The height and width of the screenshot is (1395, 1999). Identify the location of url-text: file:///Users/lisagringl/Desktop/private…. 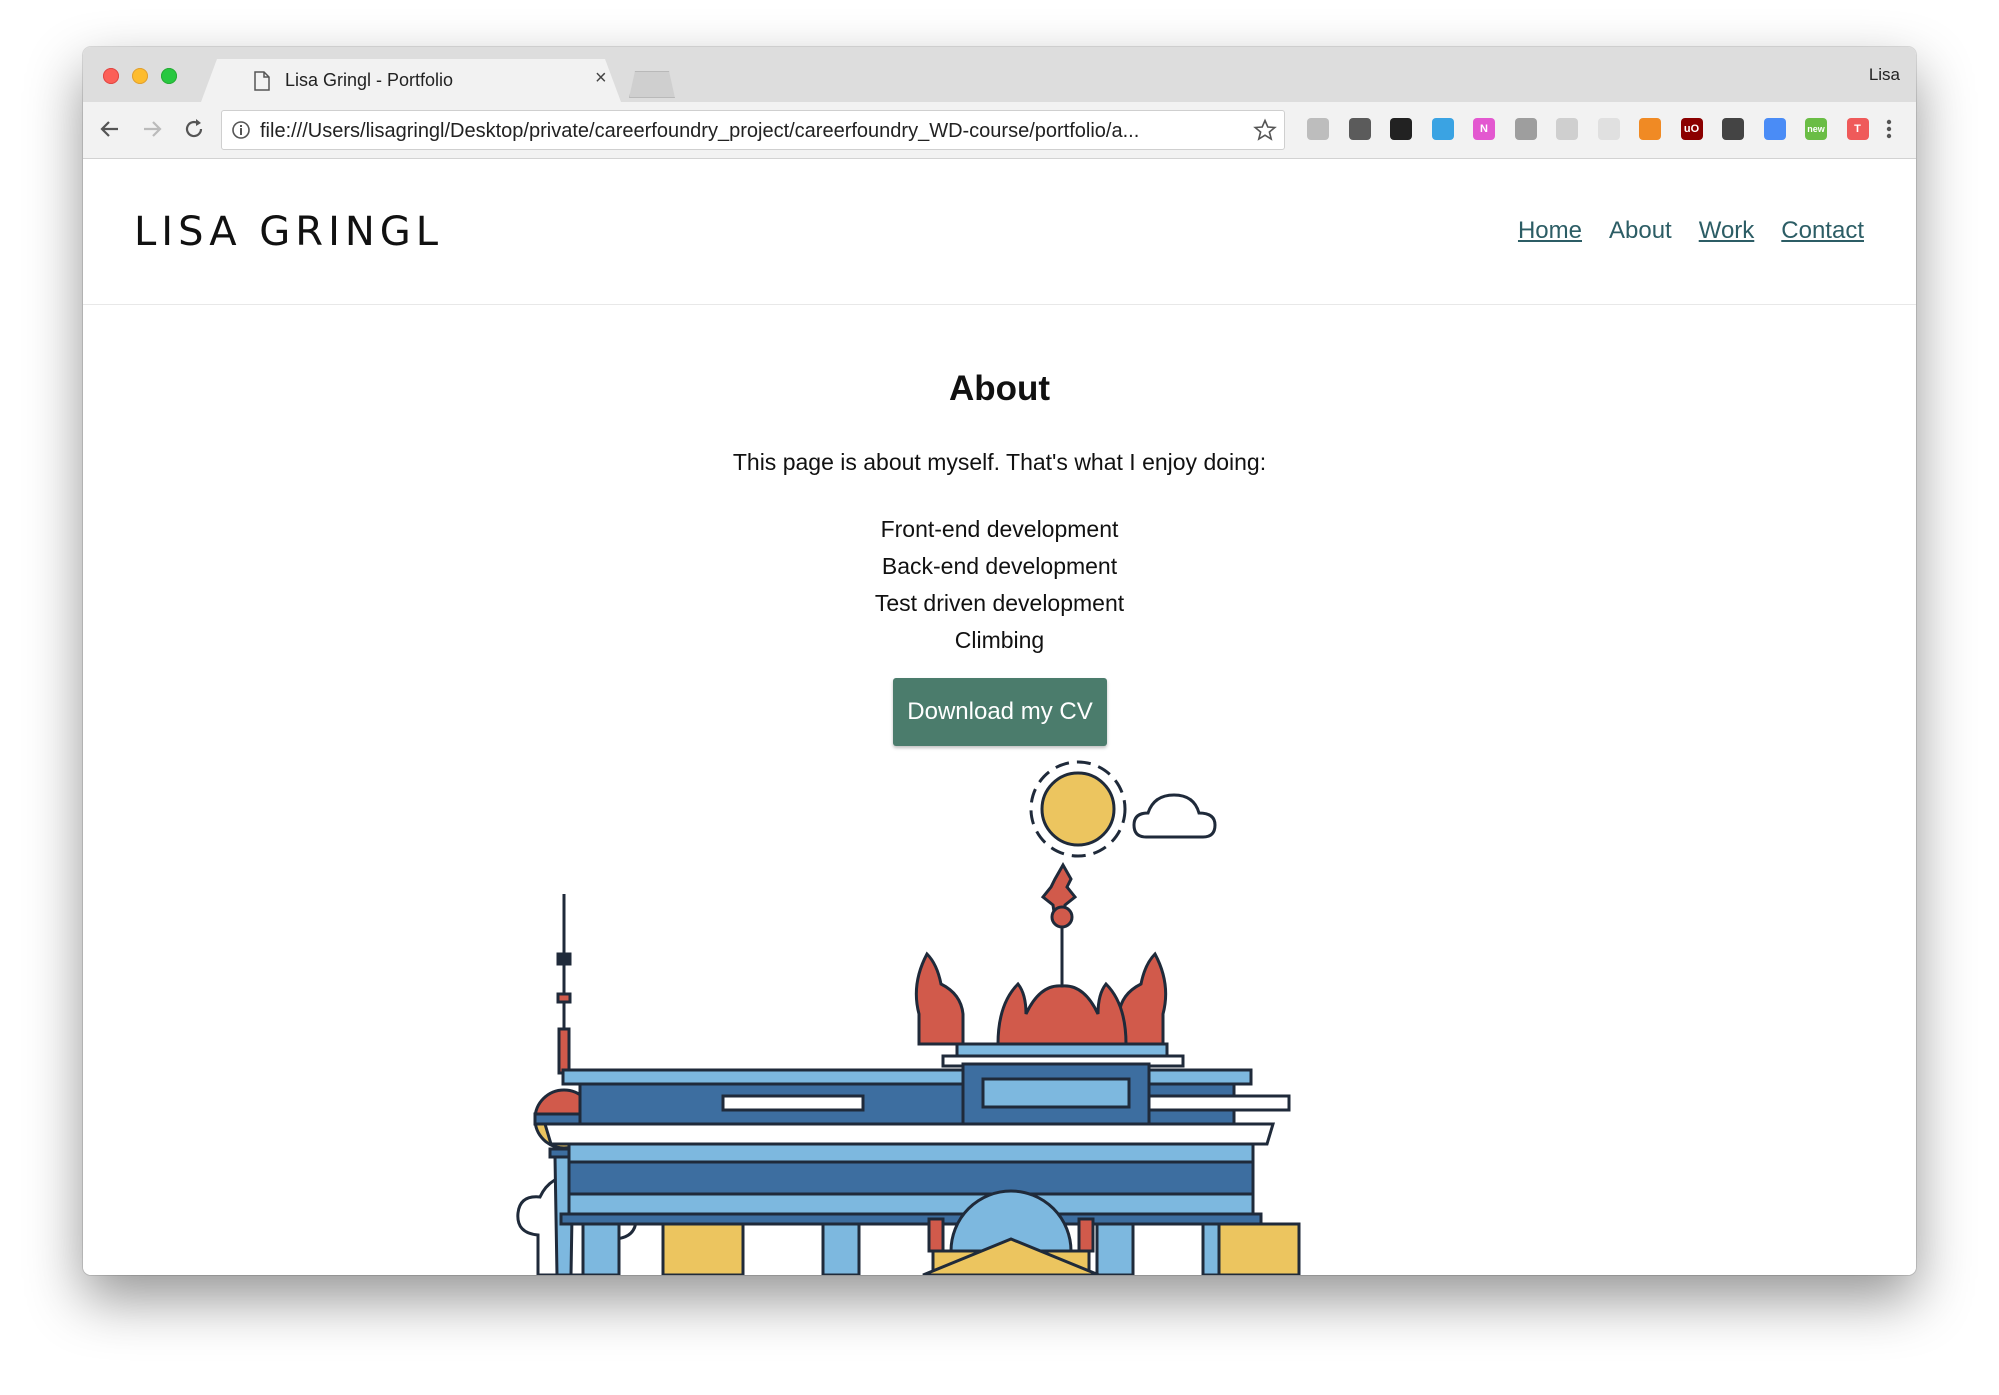
(700, 131).